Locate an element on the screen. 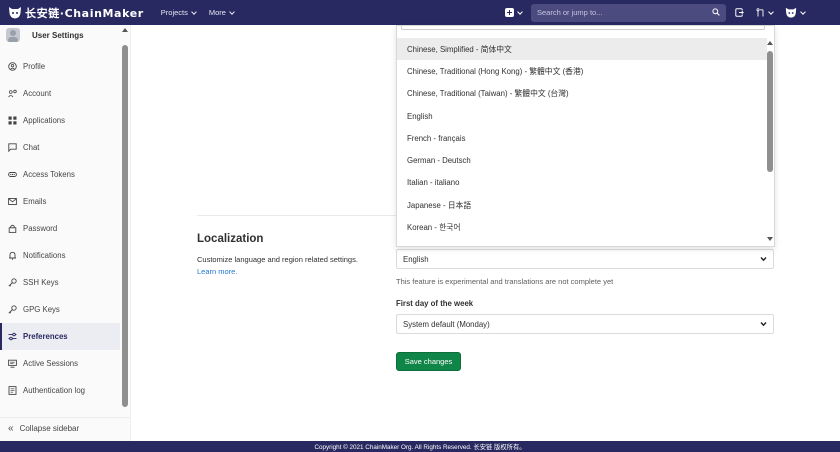  sidebar-item-label: Notifications is located at coordinates (44, 255).